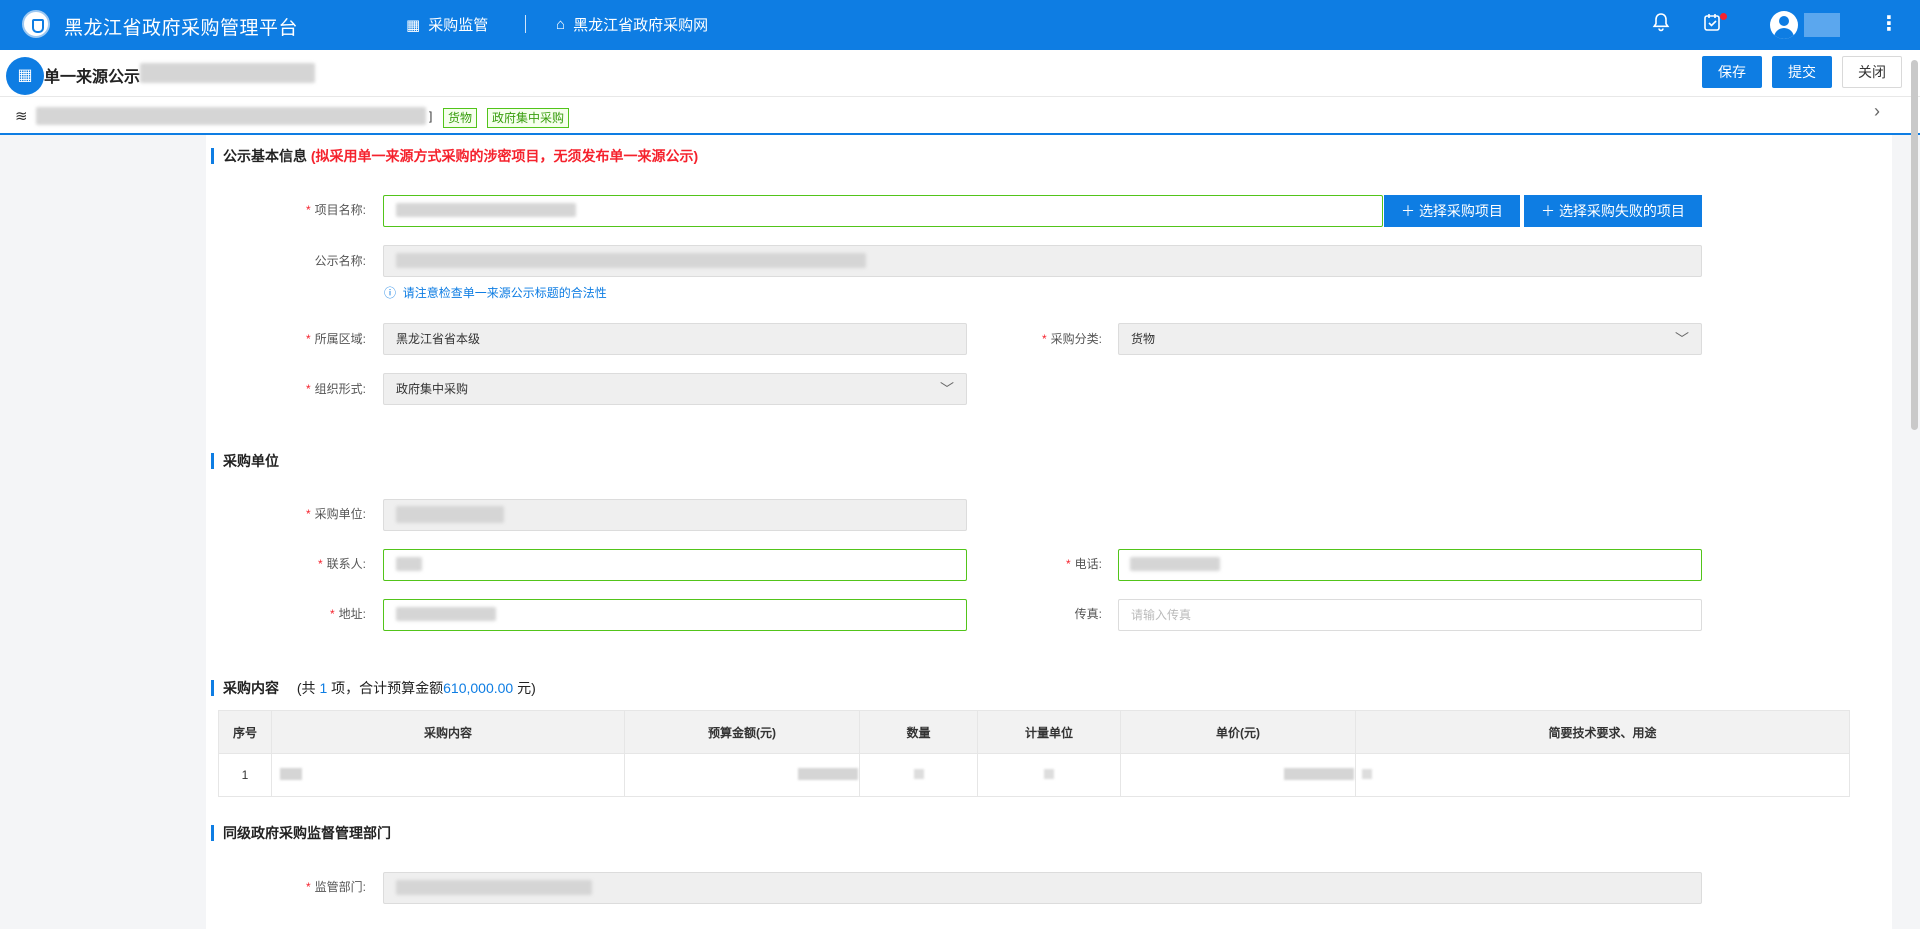  I want to click on cell-unit-price, so click(1238, 775).